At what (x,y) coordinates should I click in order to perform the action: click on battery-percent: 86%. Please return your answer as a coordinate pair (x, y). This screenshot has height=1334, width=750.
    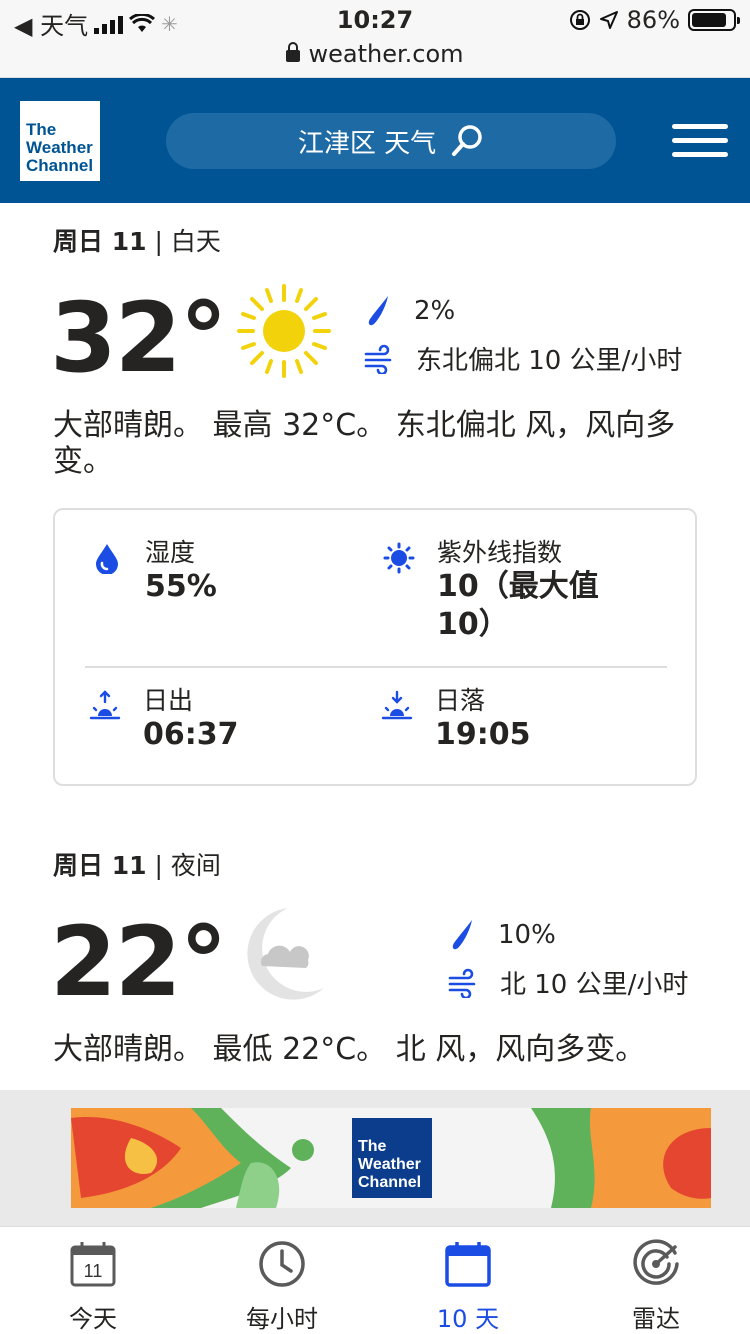
    Looking at the image, I should click on (653, 20).